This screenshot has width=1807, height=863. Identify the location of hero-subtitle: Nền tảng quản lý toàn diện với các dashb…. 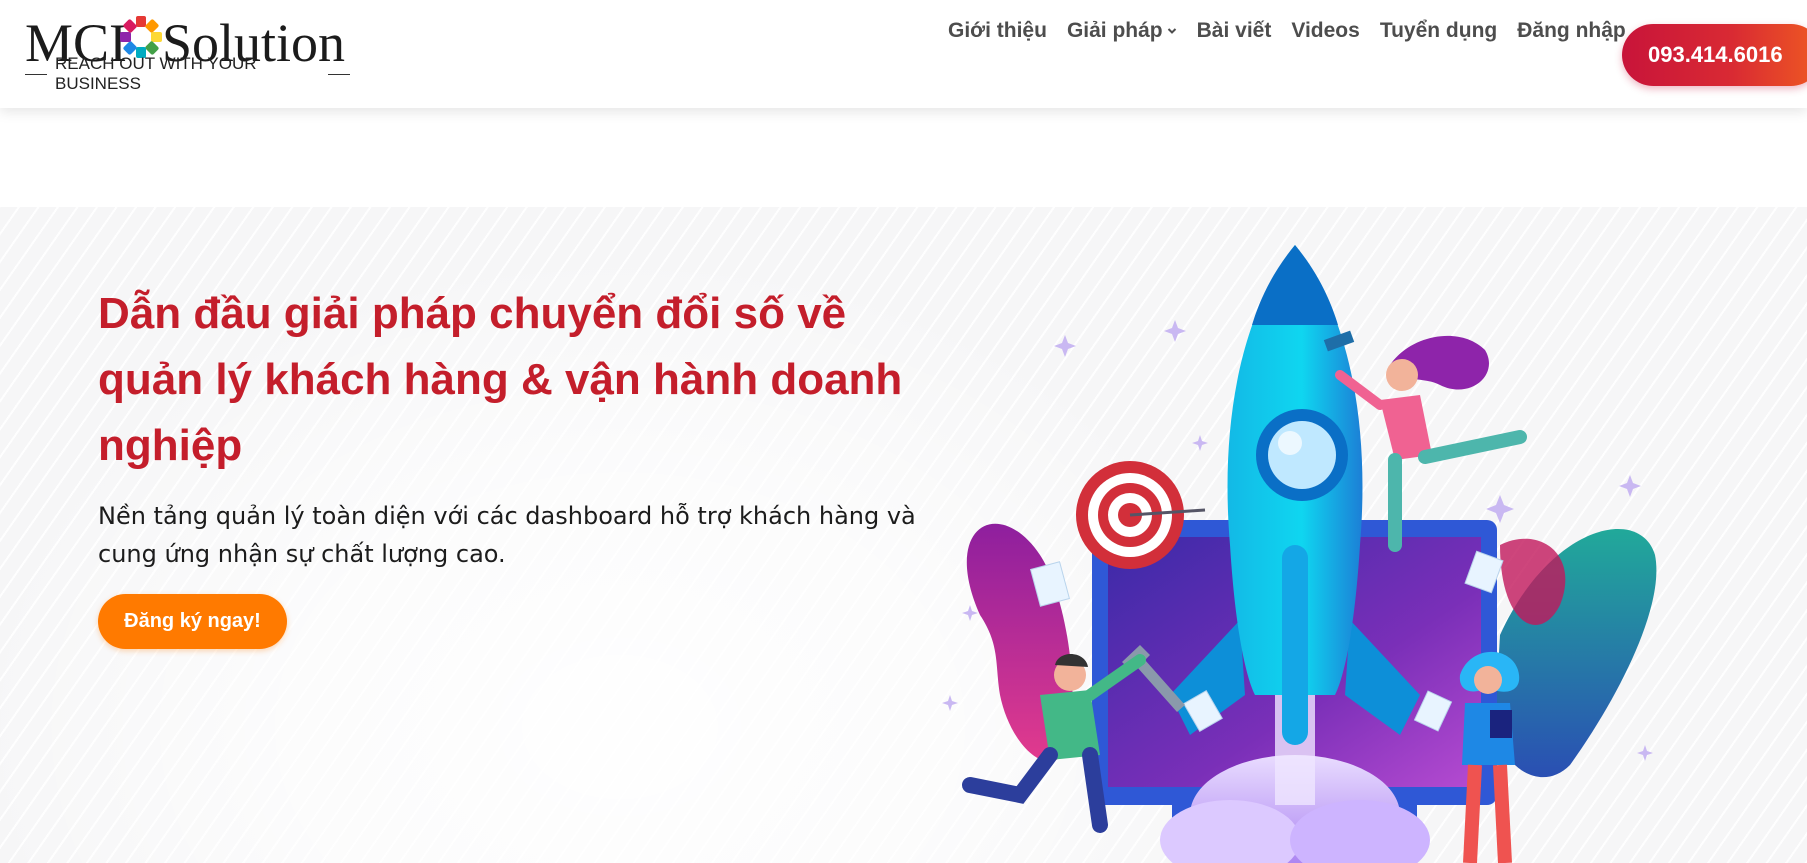
(507, 535).